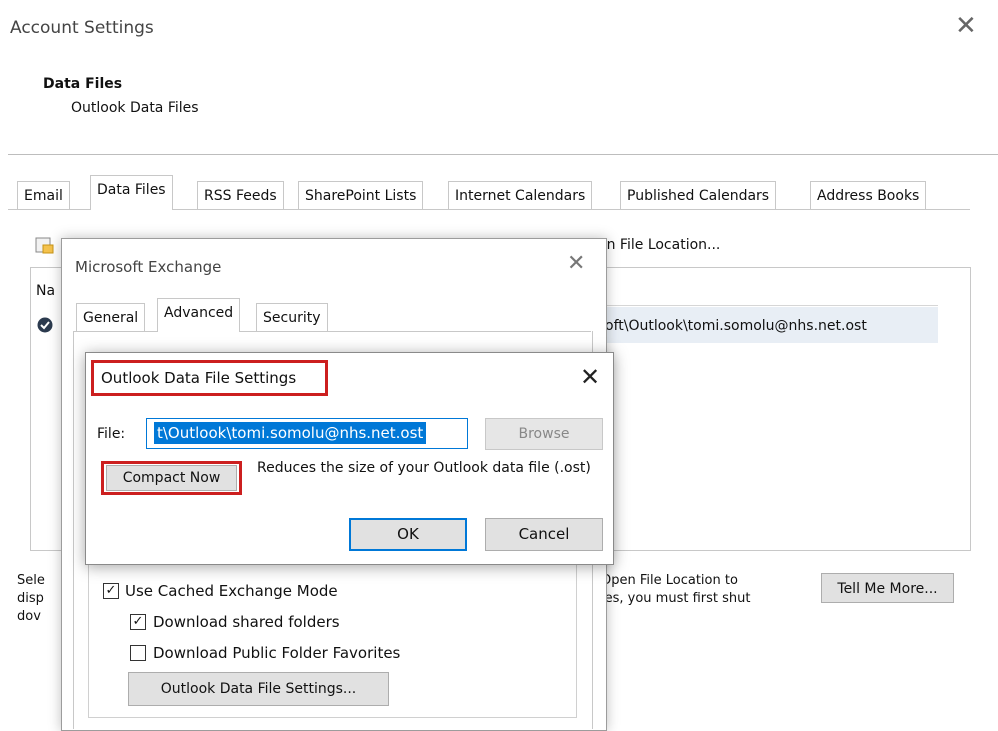  What do you see at coordinates (45, 325) in the screenshot?
I see `default-check-icon` at bounding box center [45, 325].